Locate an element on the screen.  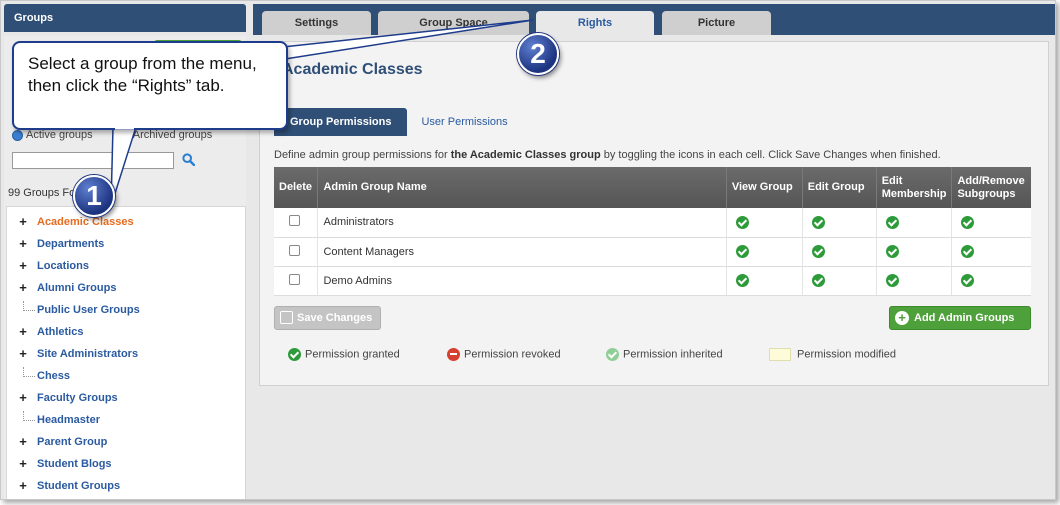
tree-item: + Departments is located at coordinates (126, 246).